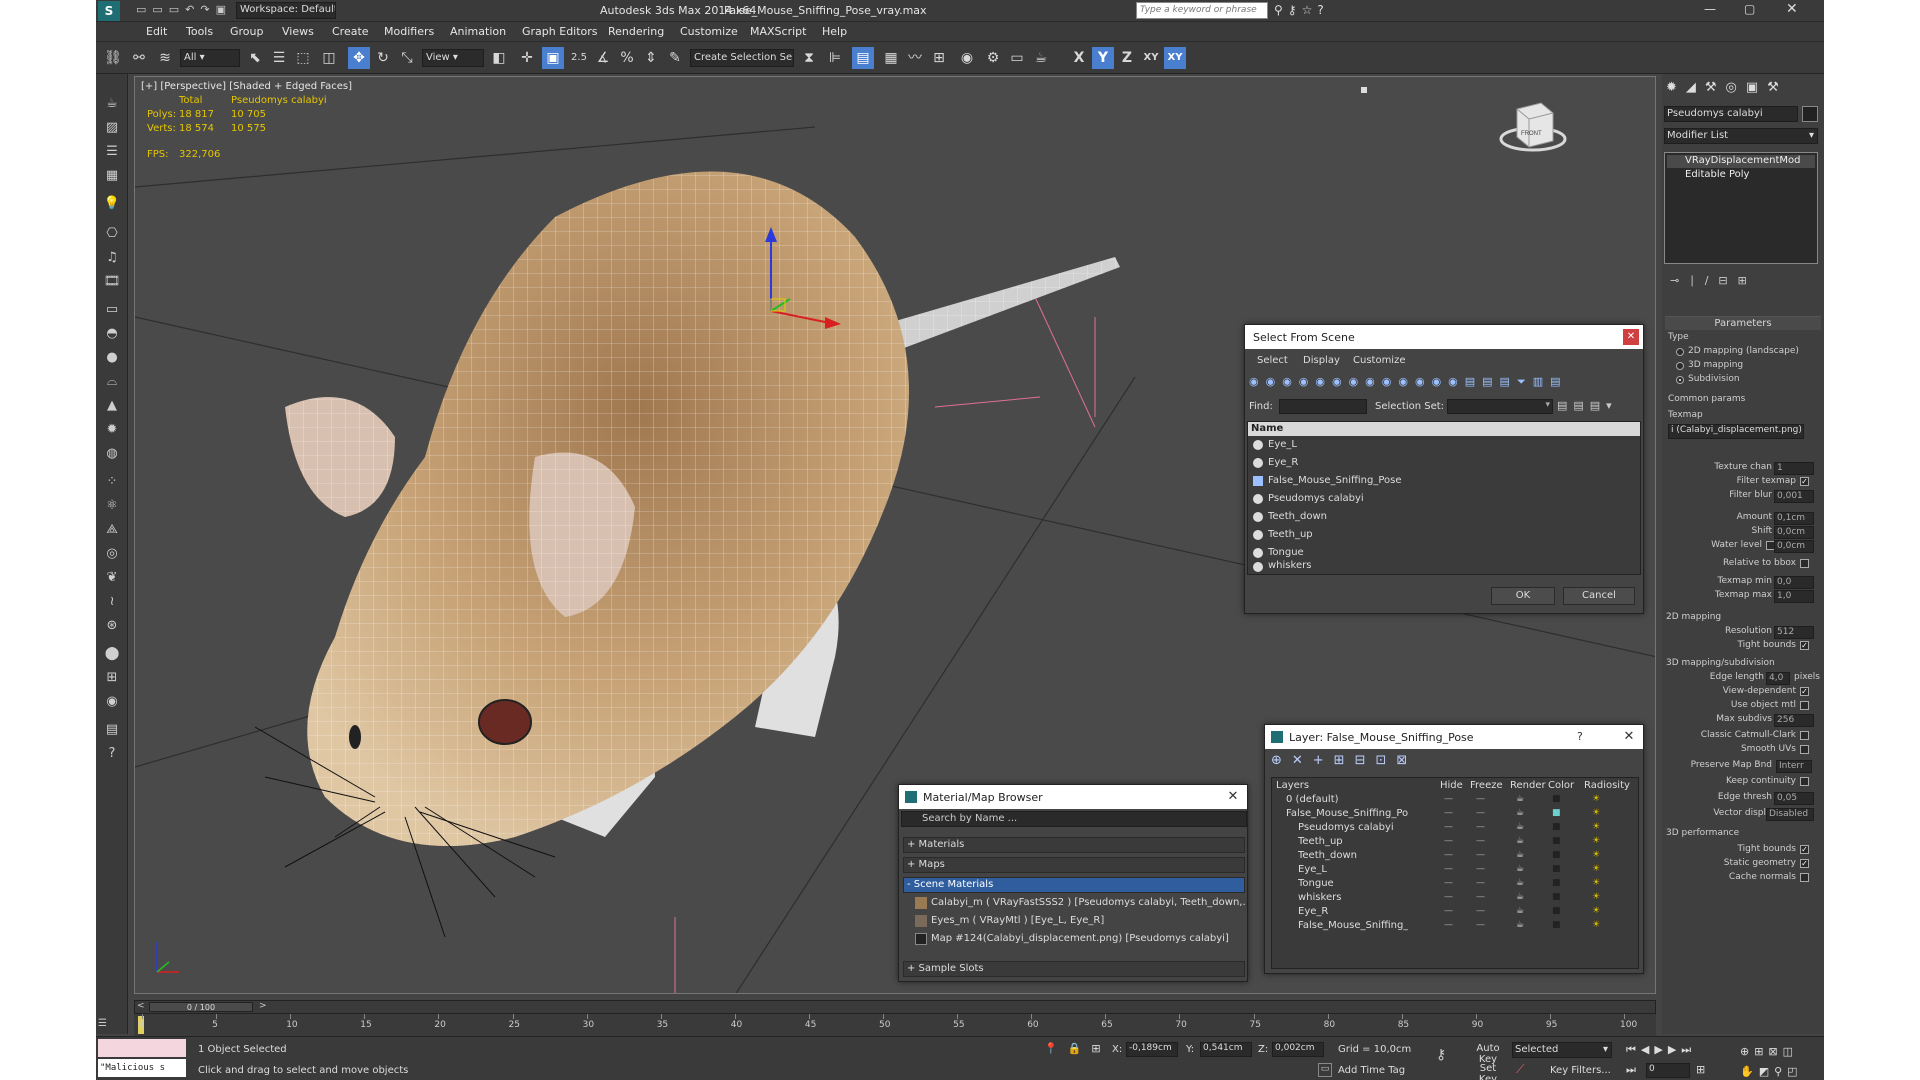  I want to click on blue-sphere-icon: ⬤, so click(112, 654).